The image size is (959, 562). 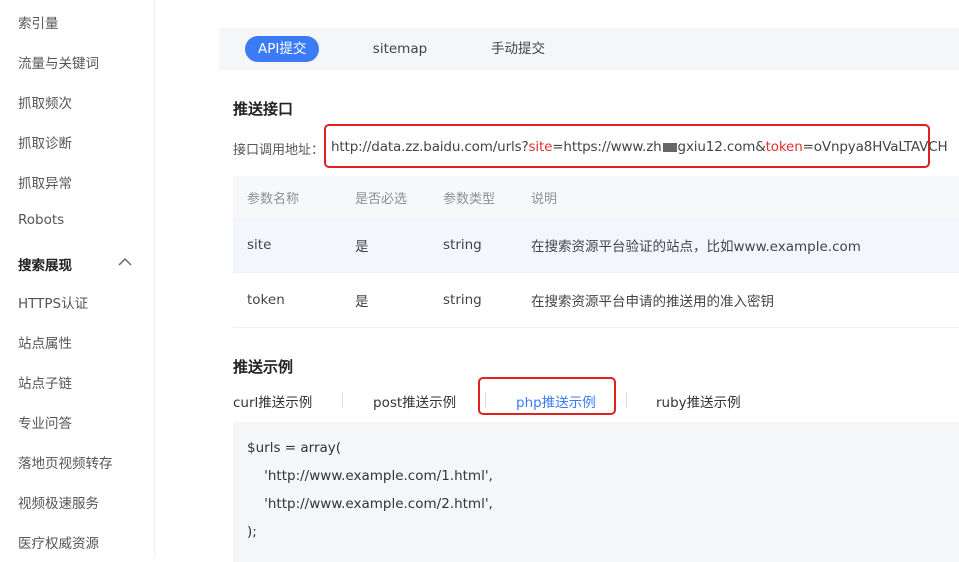 I want to click on token-param-key: token, so click(x=784, y=147).